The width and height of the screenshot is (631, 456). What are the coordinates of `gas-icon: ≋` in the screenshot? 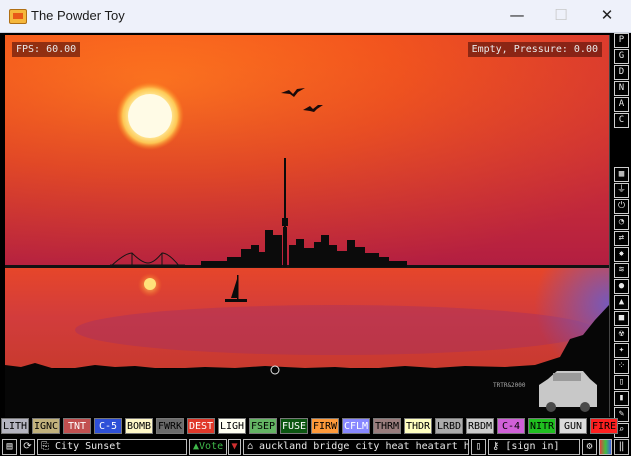 It's located at (621, 270).